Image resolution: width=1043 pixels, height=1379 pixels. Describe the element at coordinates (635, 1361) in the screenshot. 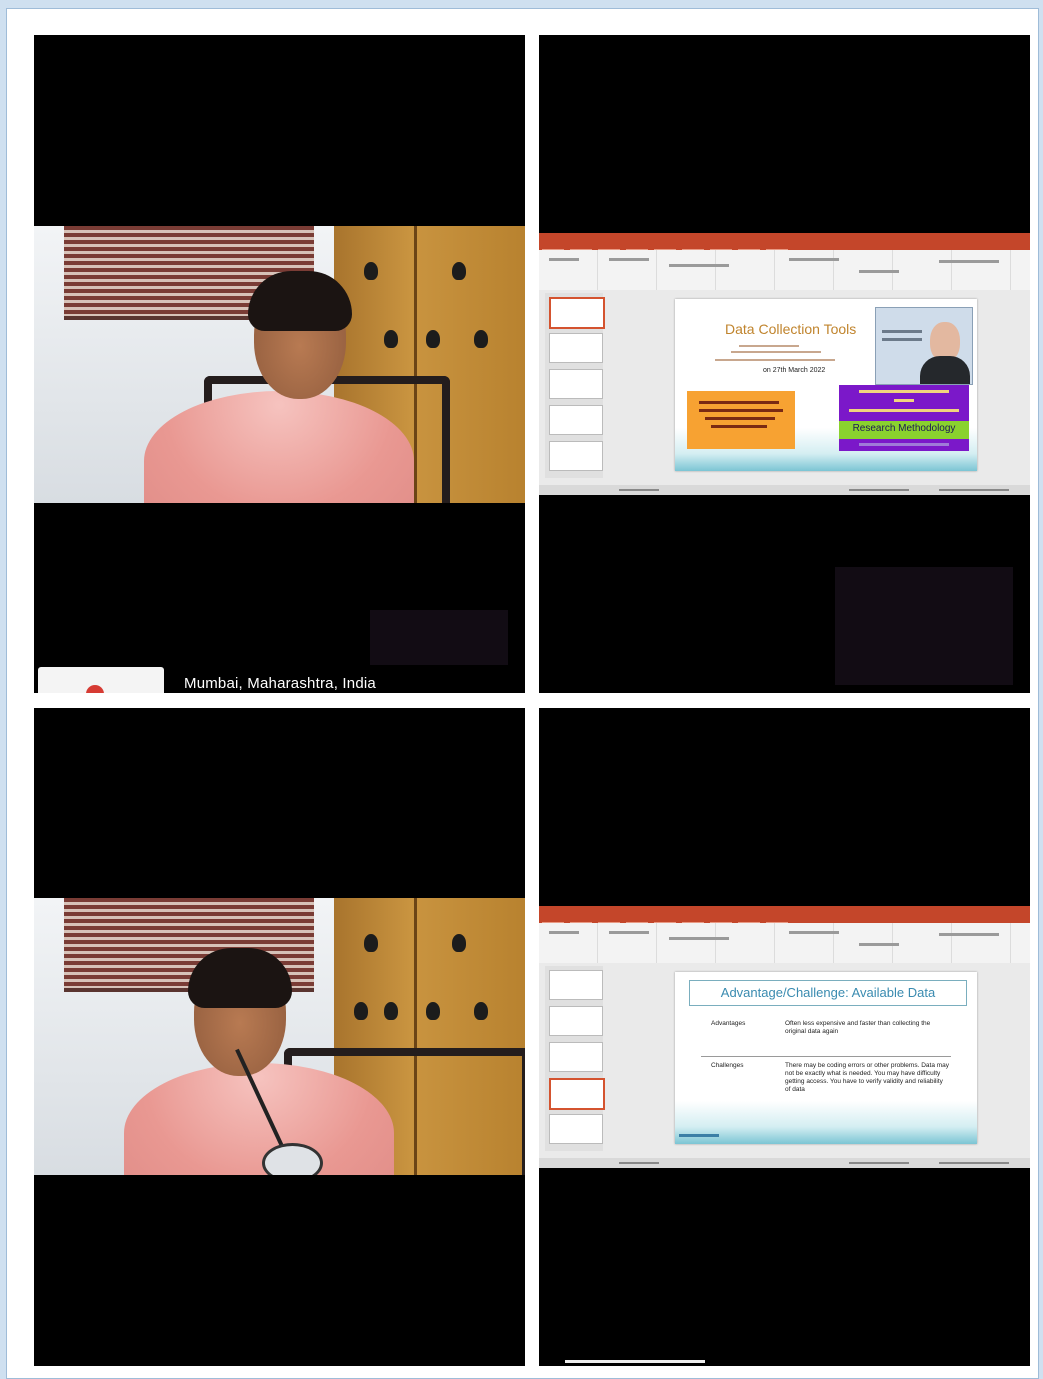

I see `home-indicator` at that location.